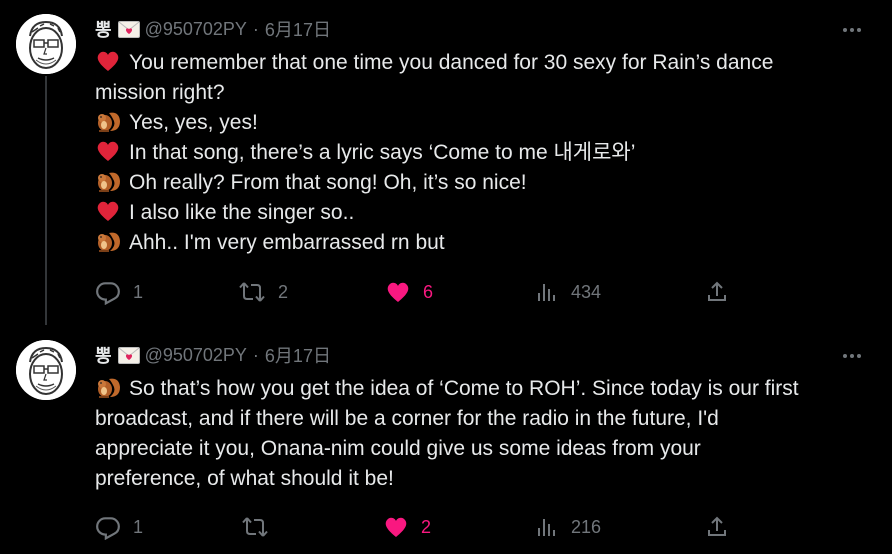 This screenshot has width=892, height=554. Describe the element at coordinates (568, 527) in the screenshot. I see `views-button: 216` at that location.